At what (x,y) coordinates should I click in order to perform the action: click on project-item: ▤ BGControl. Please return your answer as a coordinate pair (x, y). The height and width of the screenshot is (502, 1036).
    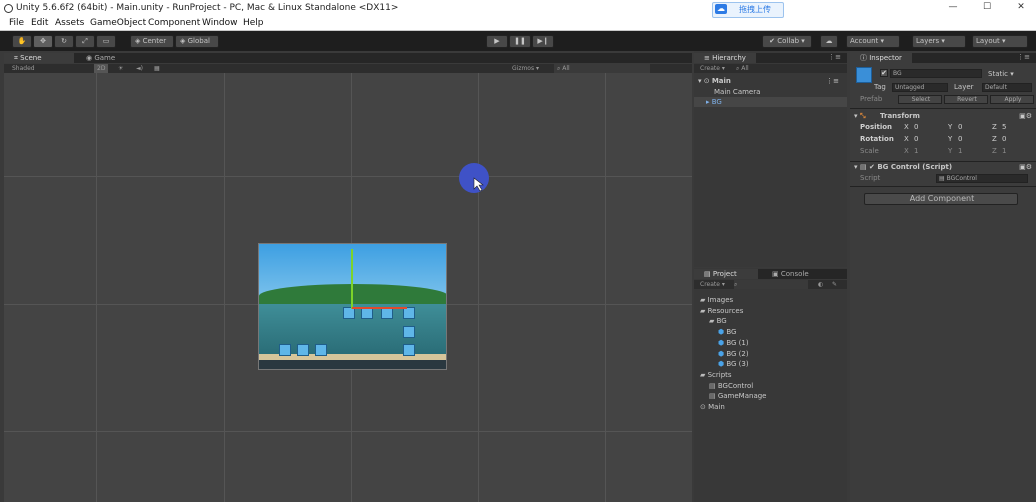
    Looking at the image, I should click on (731, 386).